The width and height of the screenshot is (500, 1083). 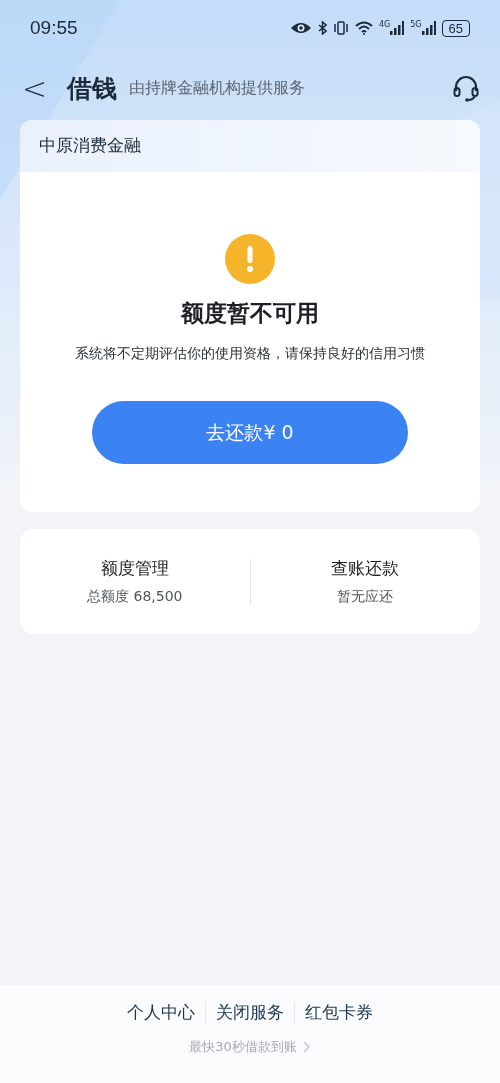 I want to click on eye-icon, so click(x=300, y=28).